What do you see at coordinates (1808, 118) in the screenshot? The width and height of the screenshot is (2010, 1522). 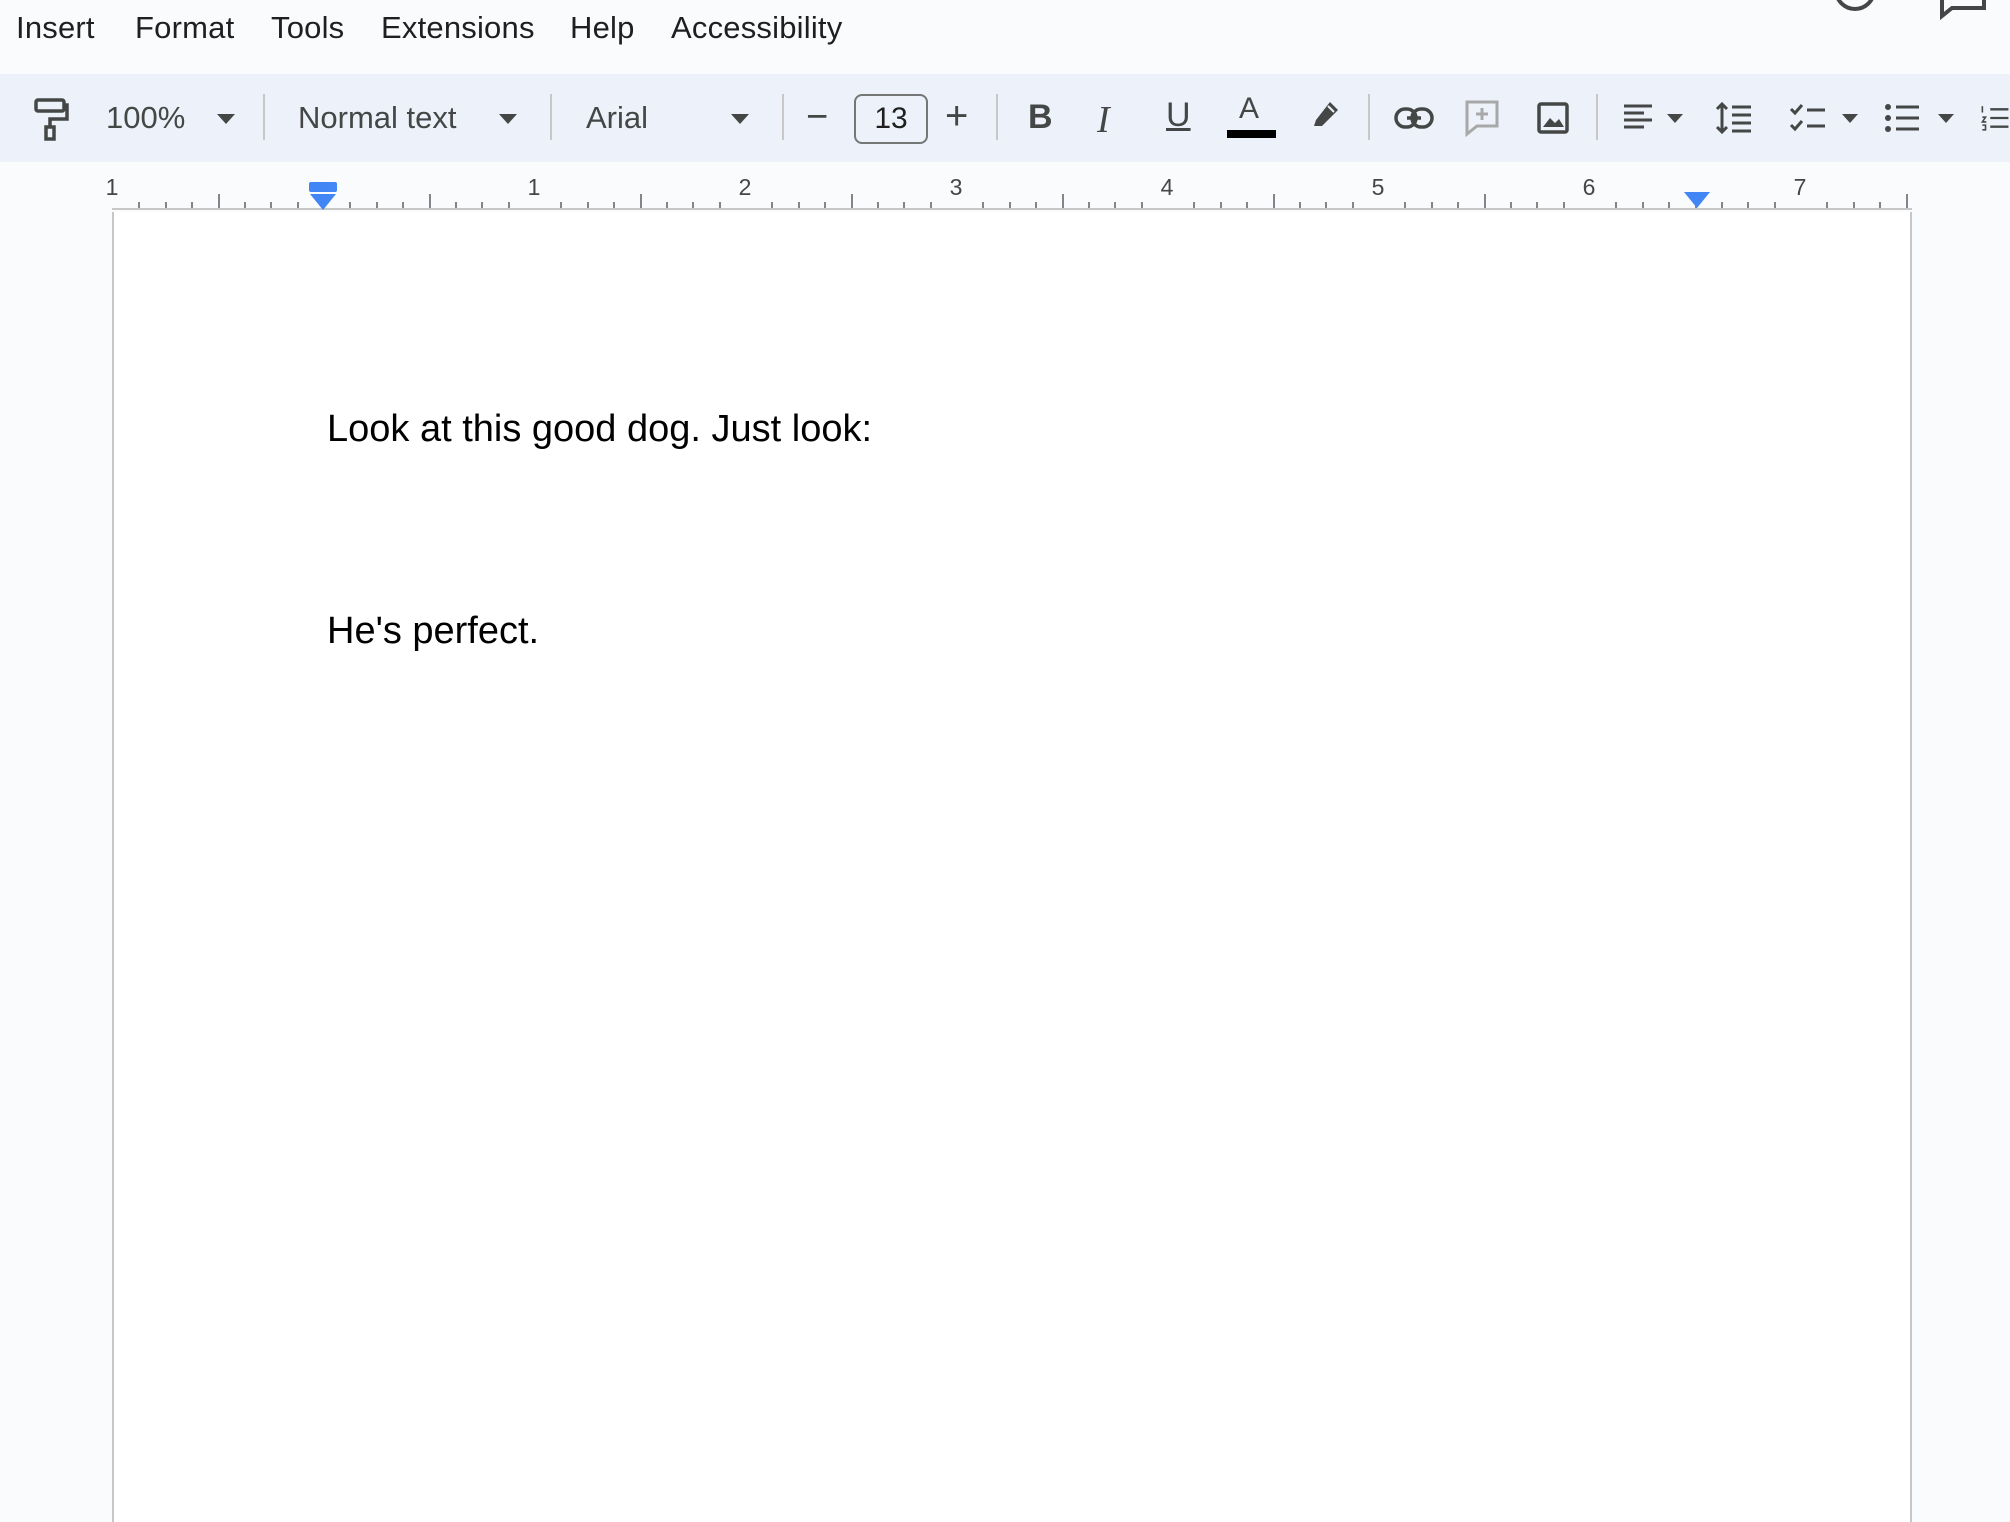 I see `checklist-icon` at bounding box center [1808, 118].